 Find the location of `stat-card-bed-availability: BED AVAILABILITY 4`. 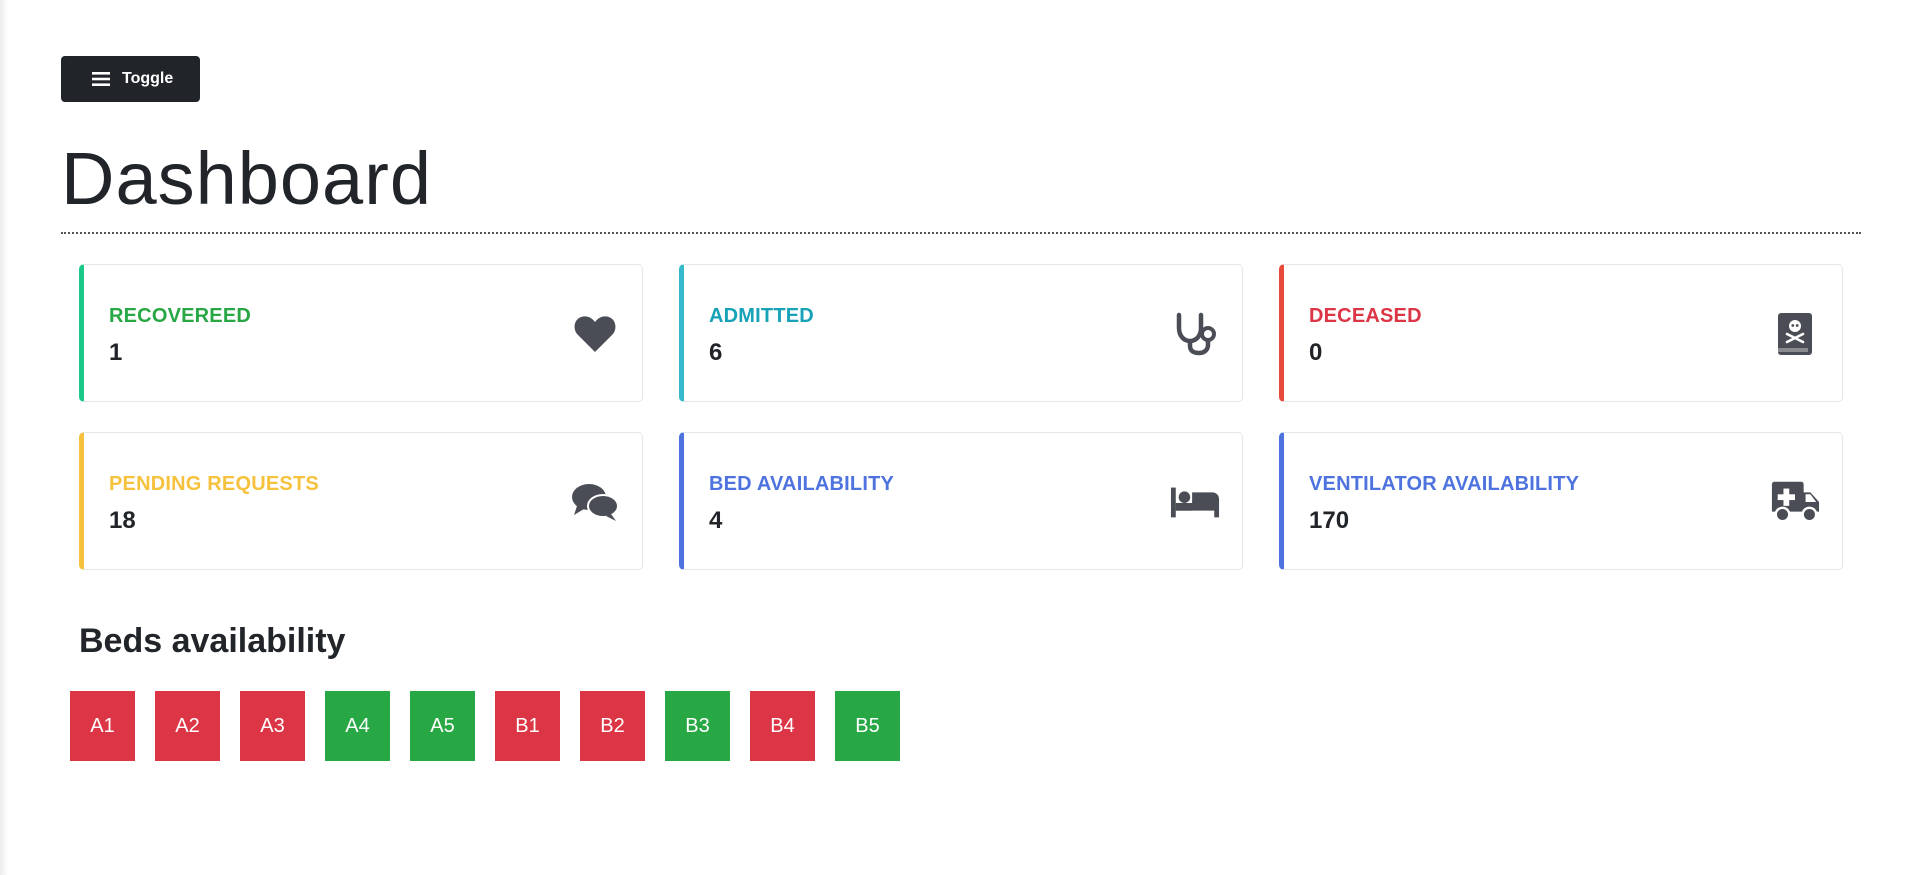

stat-card-bed-availability: BED AVAILABILITY 4 is located at coordinates (961, 501).